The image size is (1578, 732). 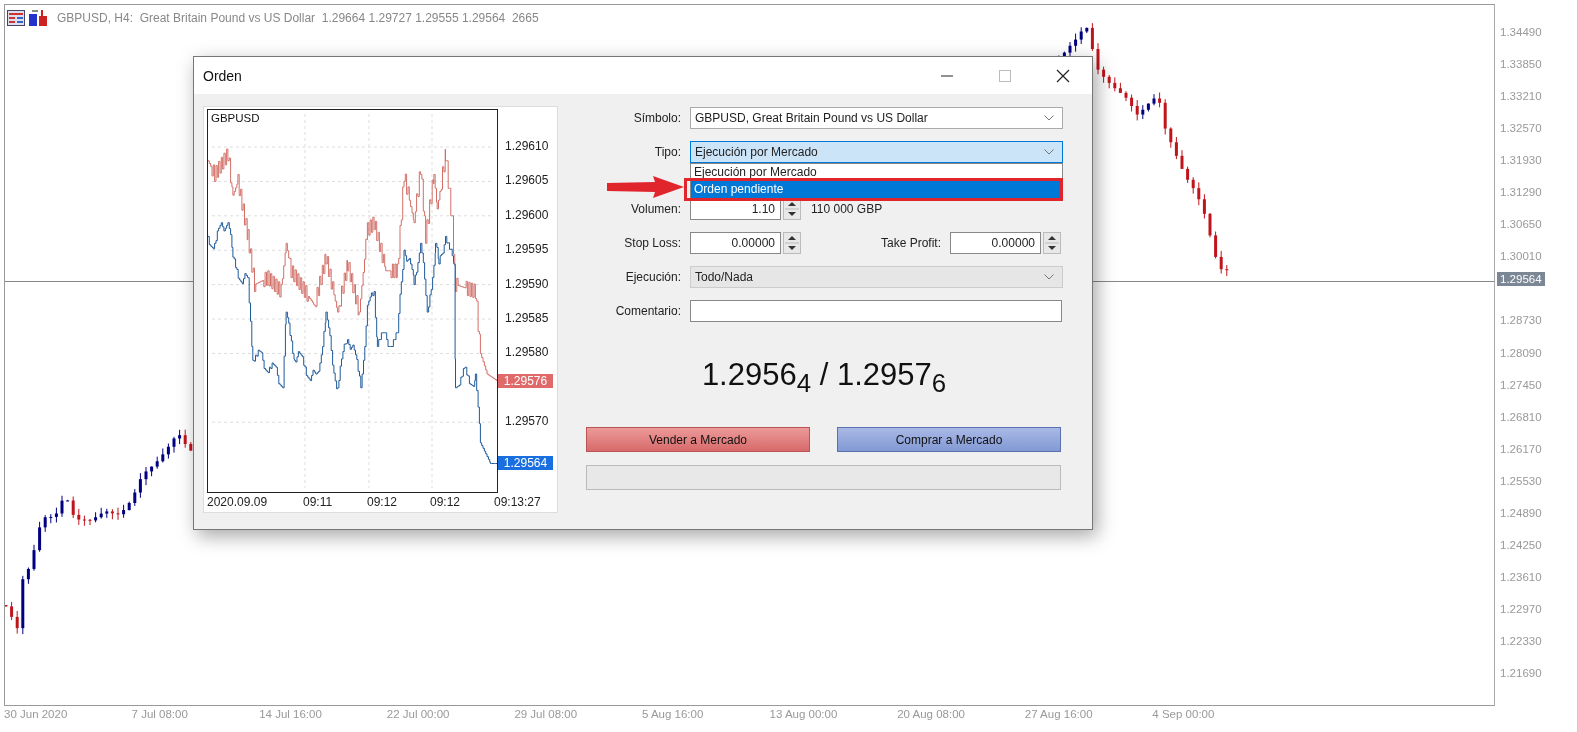 I want to click on price-axis-label: 1.28090, so click(x=1520, y=352).